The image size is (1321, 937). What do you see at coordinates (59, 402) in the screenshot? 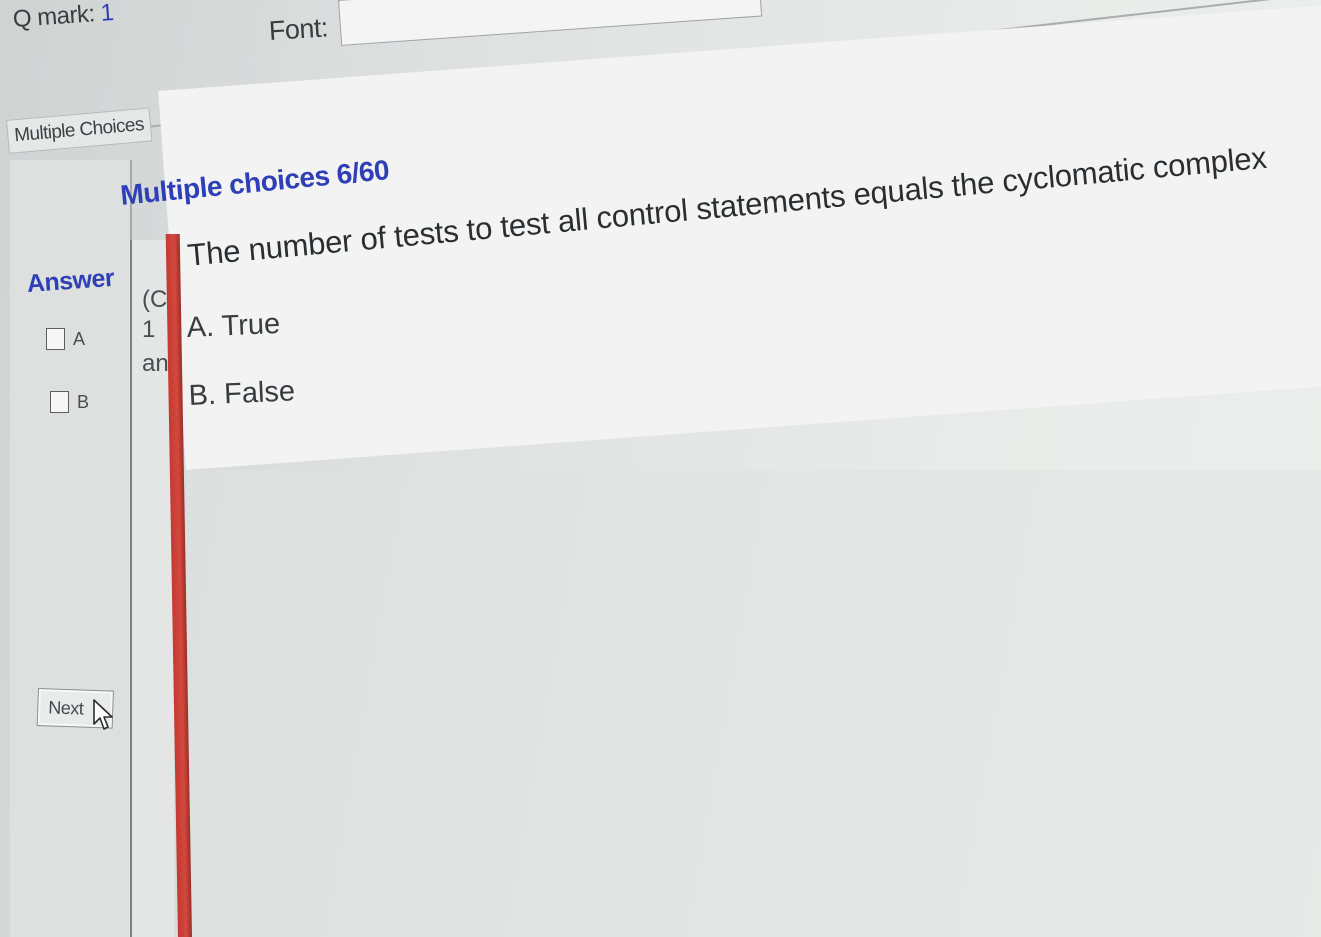
I see `answer-b-checkbox` at bounding box center [59, 402].